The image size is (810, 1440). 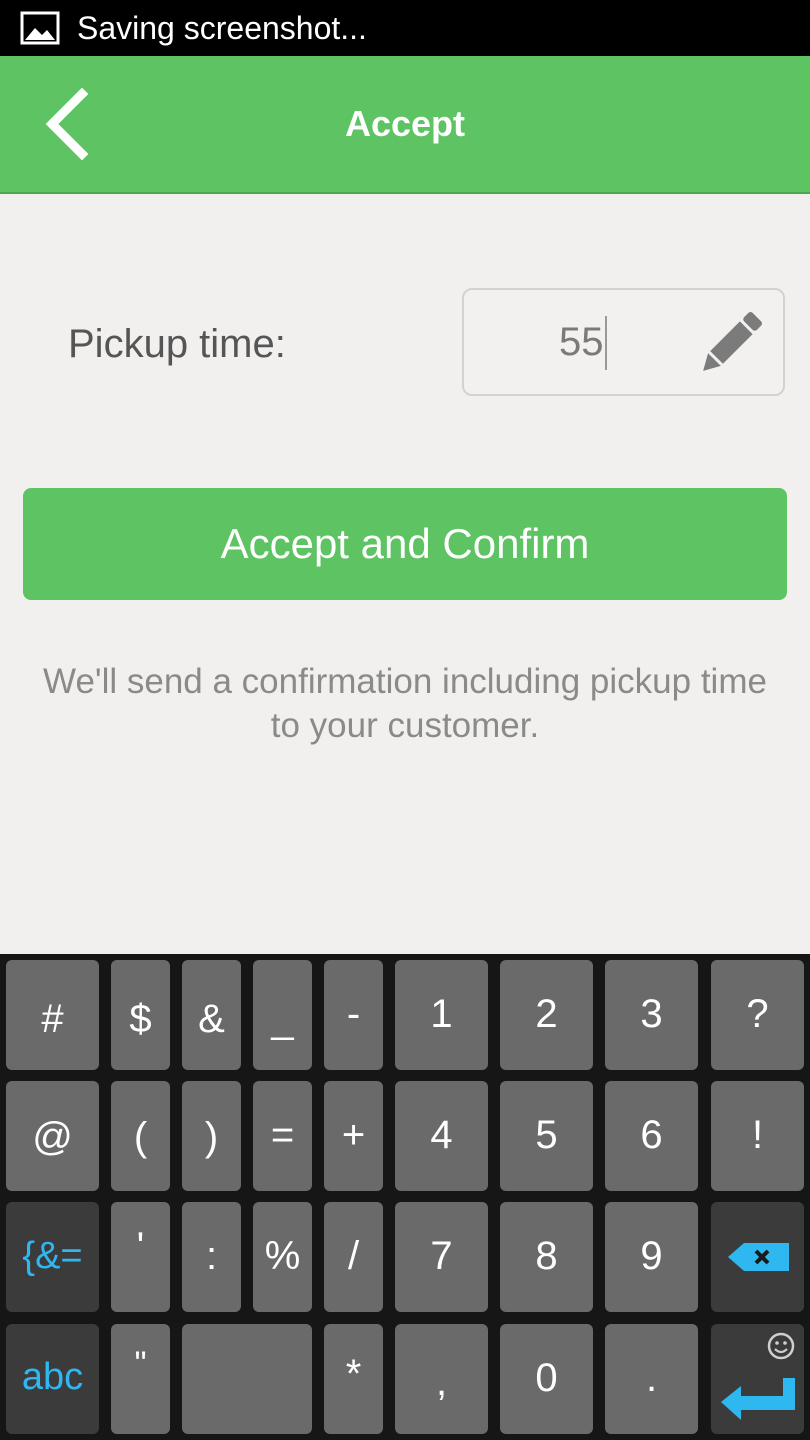 I want to click on pickup-time-value: 55, so click(x=581, y=342).